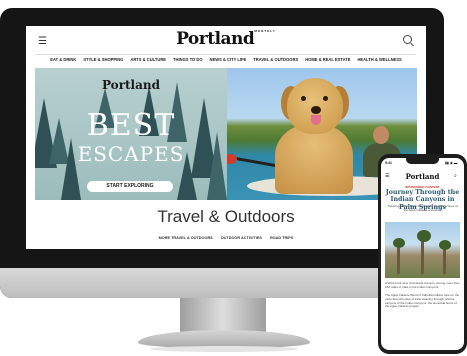 This screenshot has height=356, width=467. I want to click on phone-search-icon: ⌕, so click(455, 176).